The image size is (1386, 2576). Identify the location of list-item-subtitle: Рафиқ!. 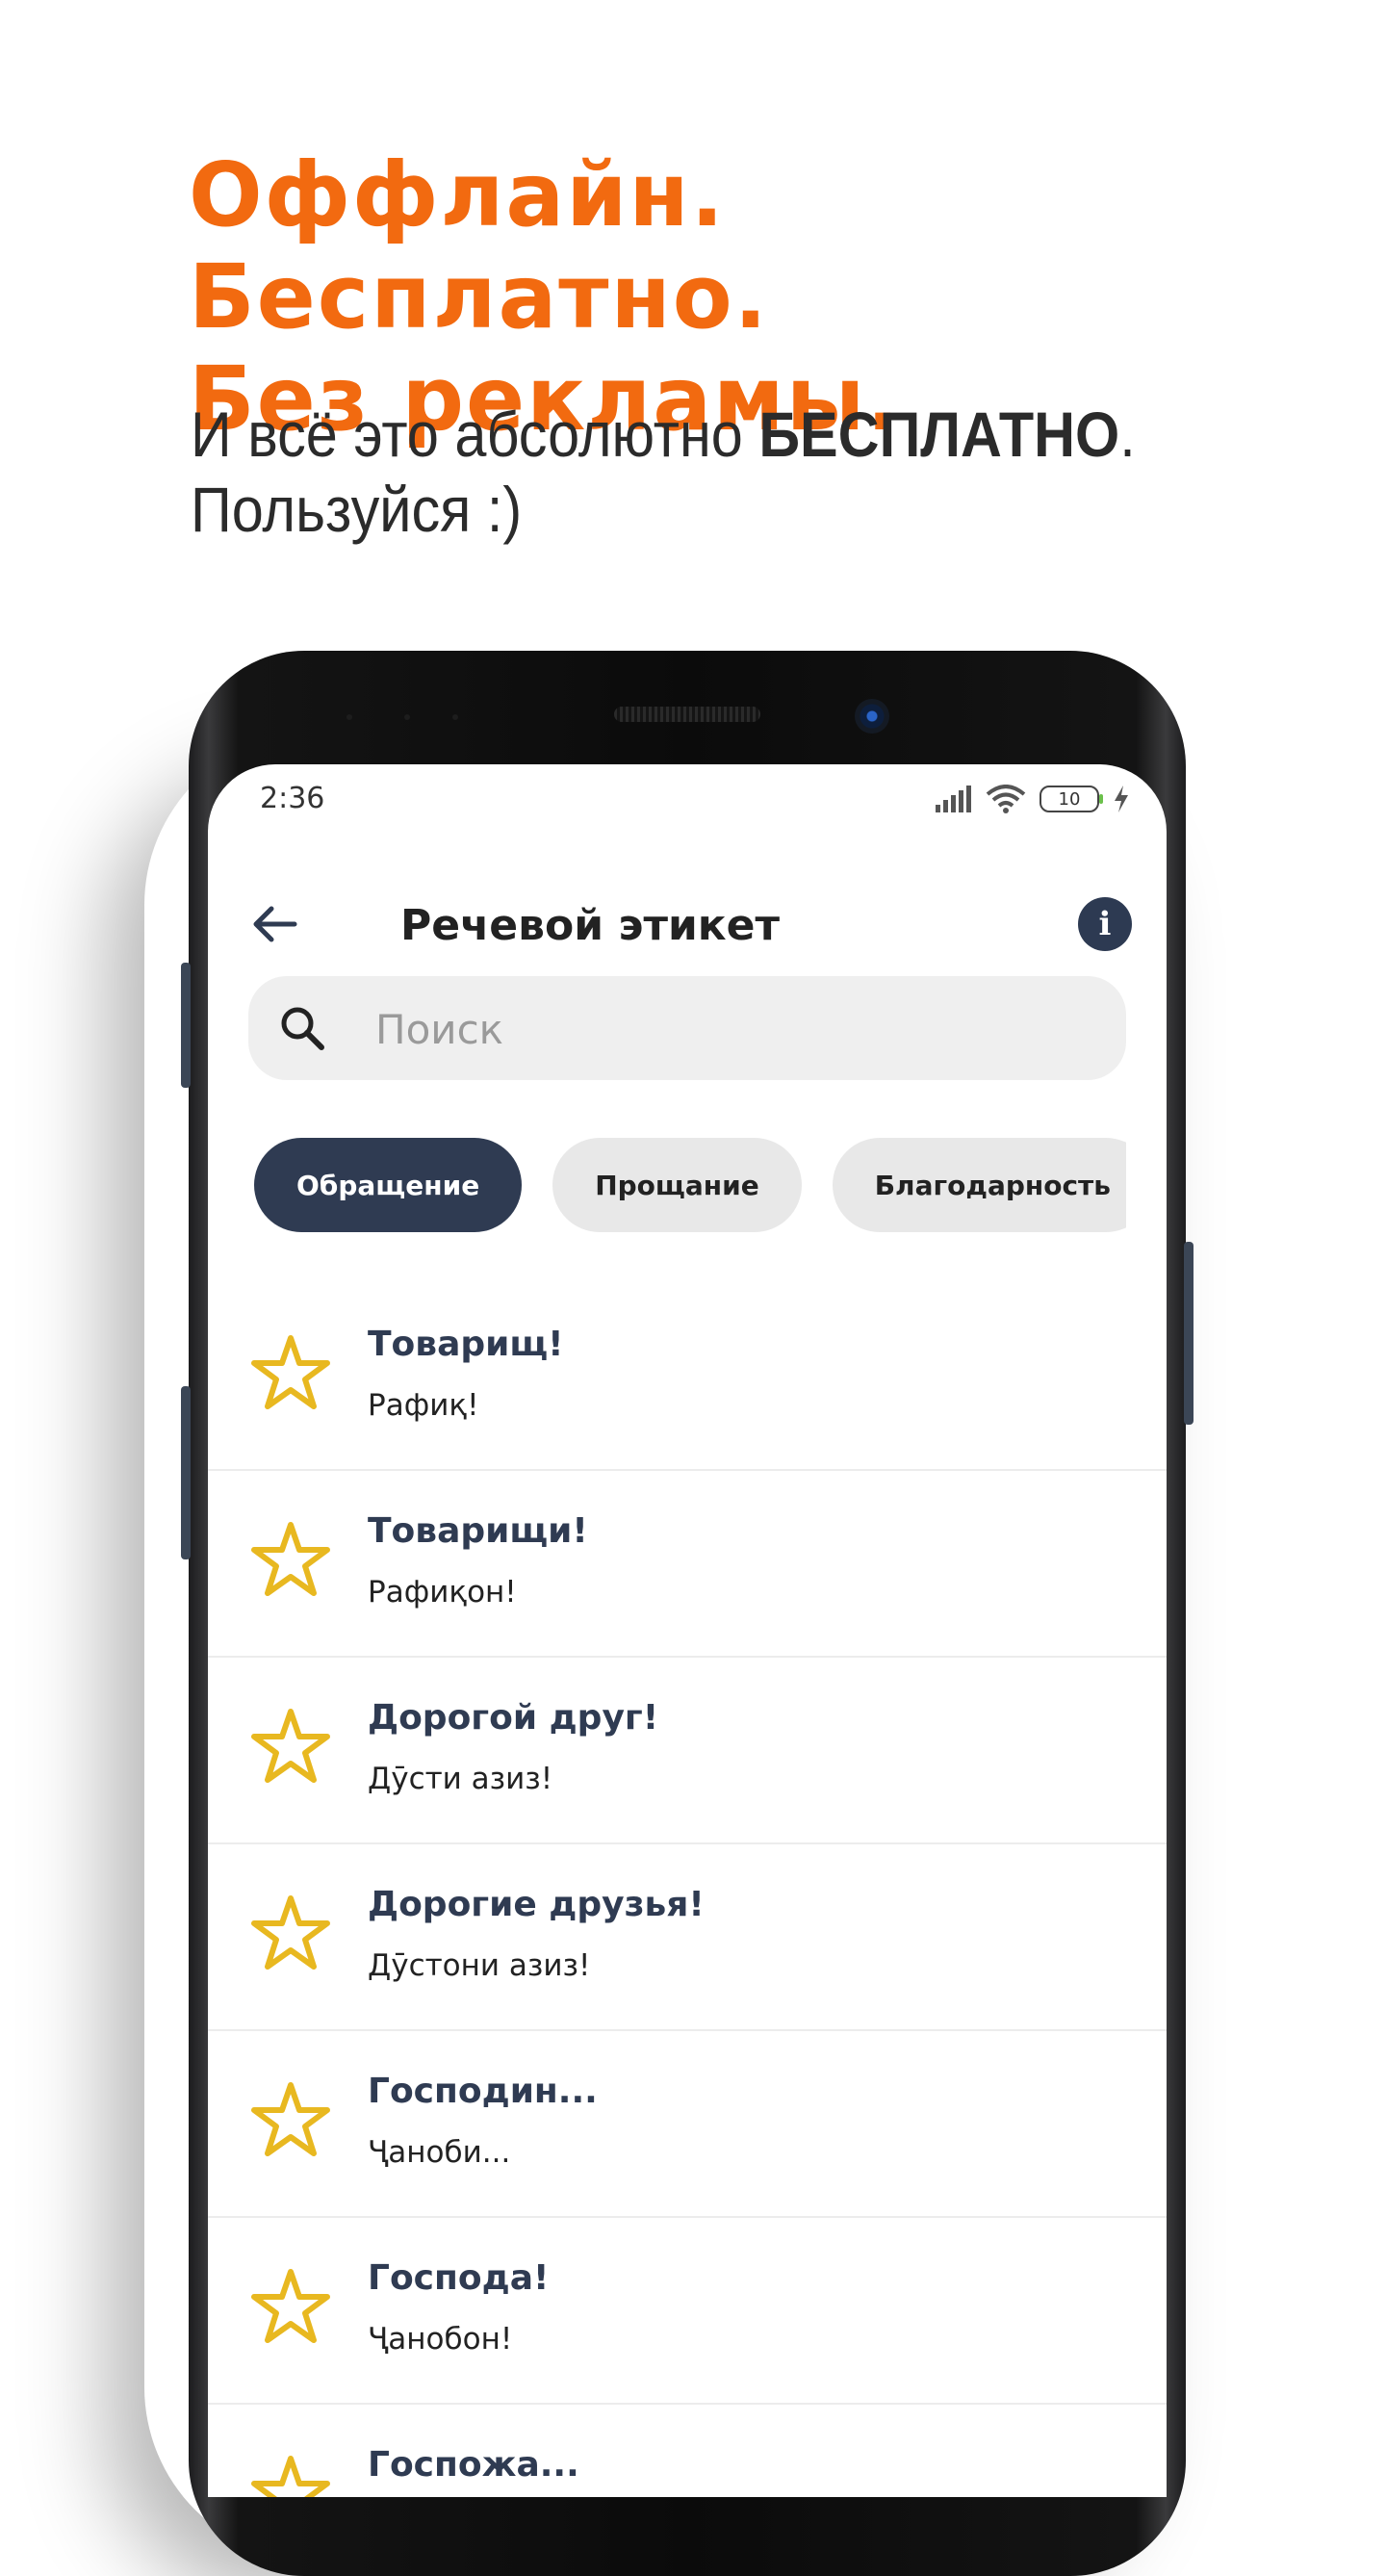
(423, 1406).